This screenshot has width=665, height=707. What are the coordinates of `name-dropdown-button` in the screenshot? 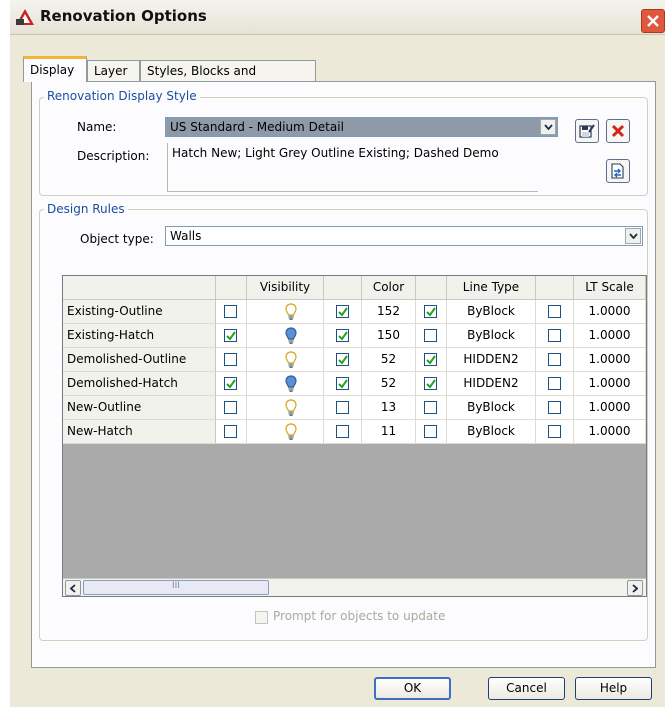 It's located at (548, 127).